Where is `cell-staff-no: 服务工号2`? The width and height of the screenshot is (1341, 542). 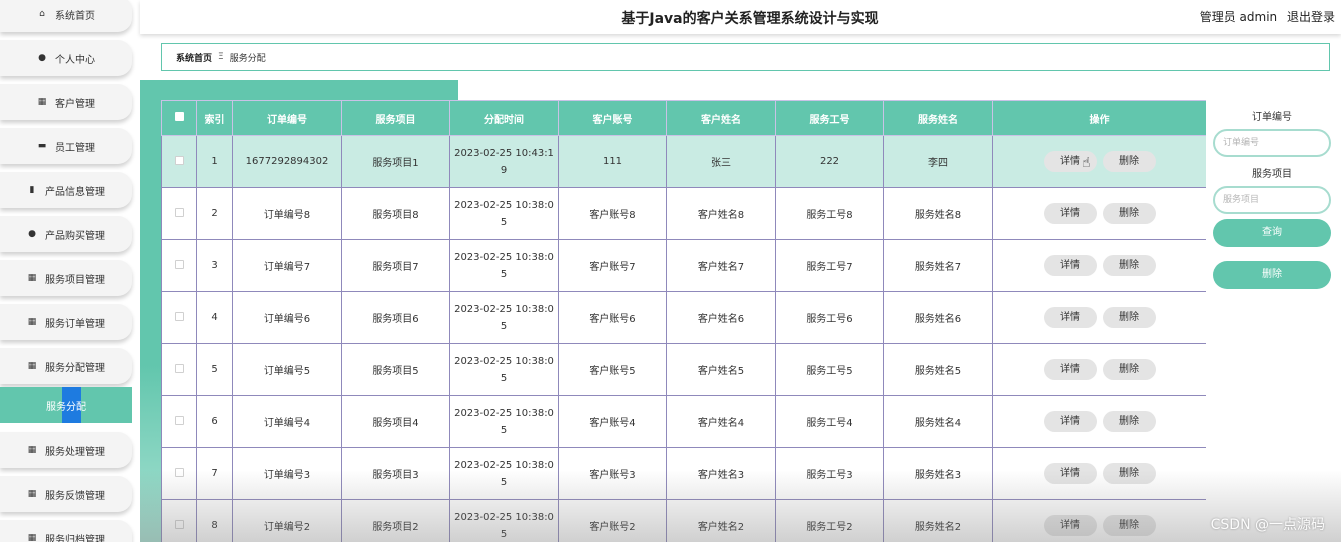
cell-staff-no: 服务工号2 is located at coordinates (829, 520).